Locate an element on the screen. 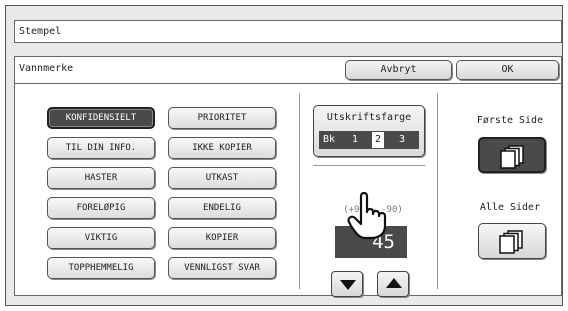 This screenshot has width=568, height=311. color-option-3: 3 is located at coordinates (402, 139).